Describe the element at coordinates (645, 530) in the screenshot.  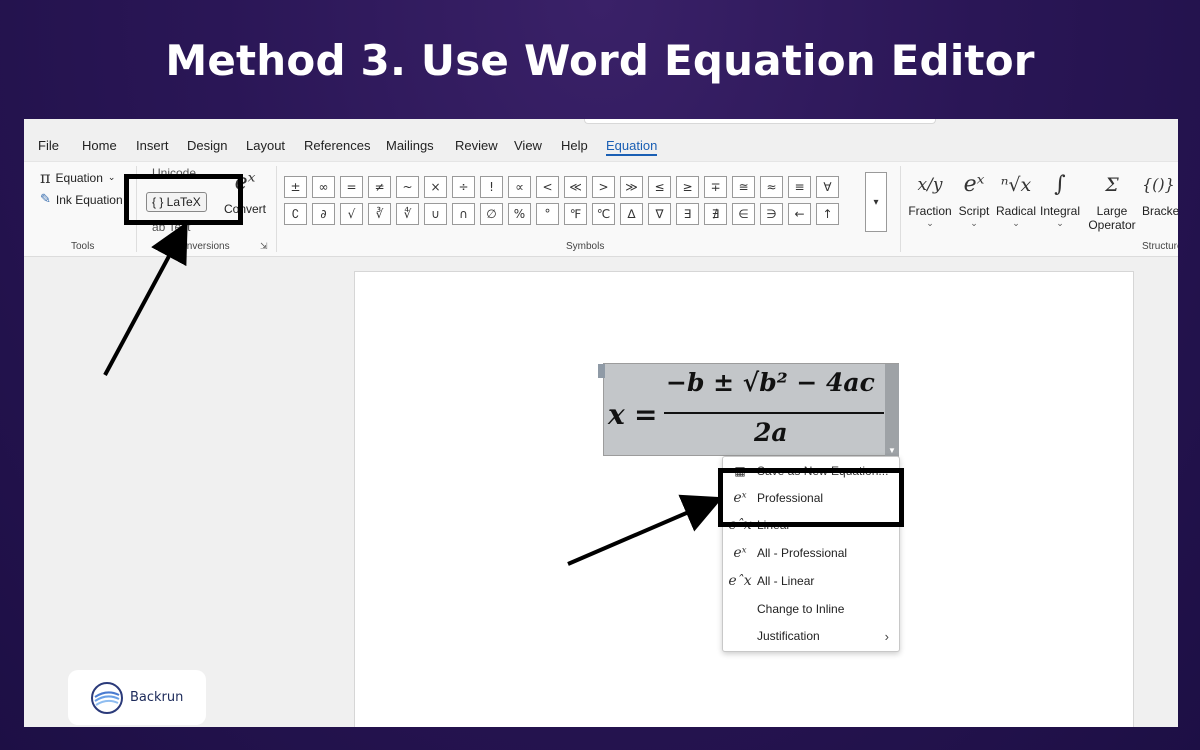
I see `arrow-to-professional` at that location.